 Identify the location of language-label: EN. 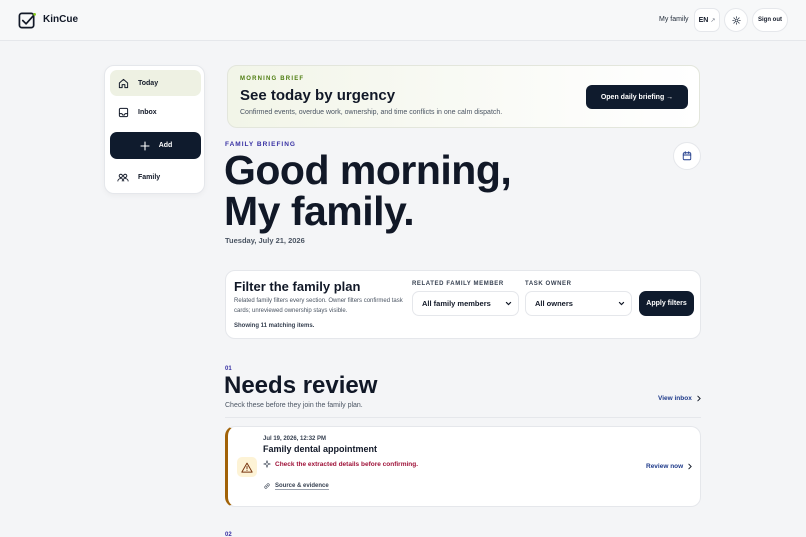
(703, 20).